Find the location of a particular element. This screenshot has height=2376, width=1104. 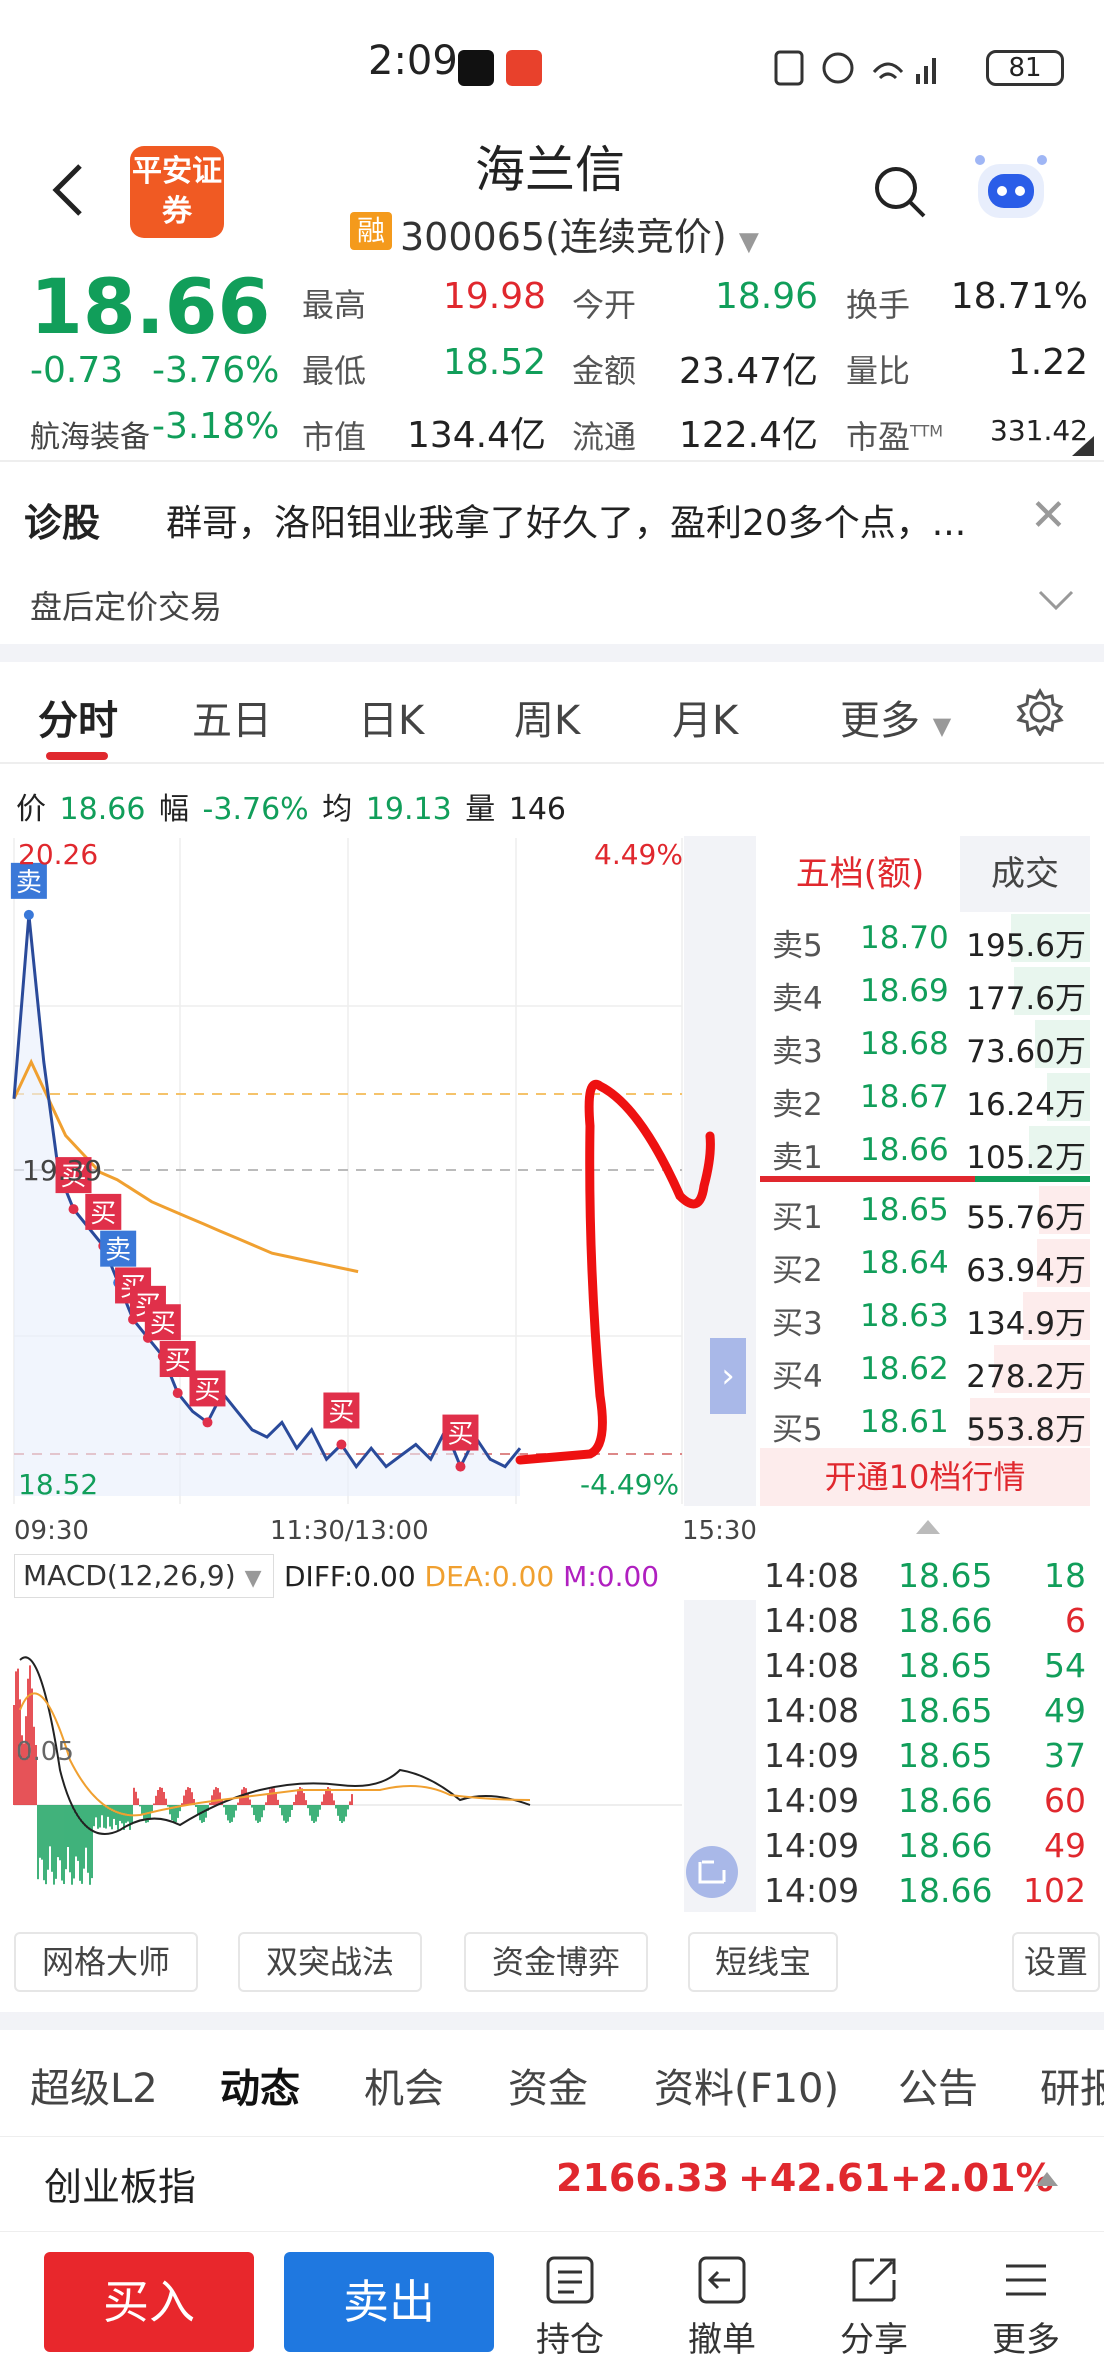

pe-label-text: 市盈 is located at coordinates (878, 437).